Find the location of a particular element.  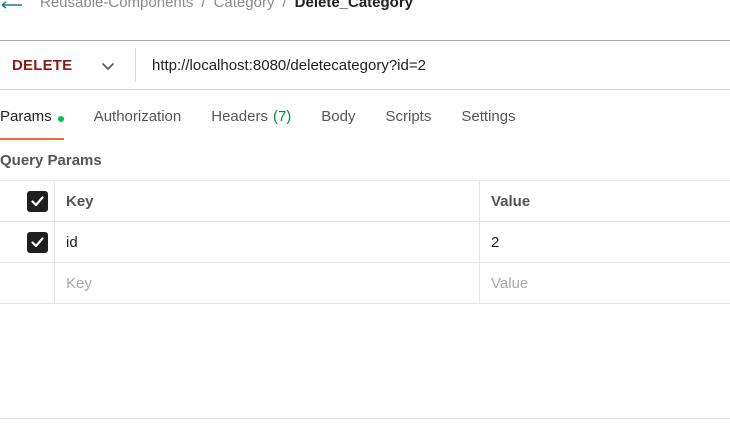

new-key-cell is located at coordinates (267, 283).